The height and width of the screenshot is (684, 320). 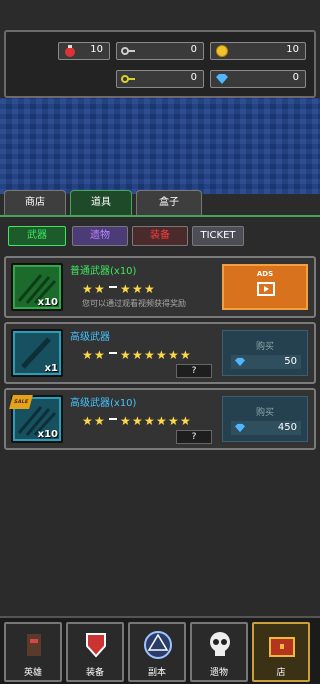 What do you see at coordinates (169, 203) in the screenshot?
I see `tab-box: 盒子` at bounding box center [169, 203].